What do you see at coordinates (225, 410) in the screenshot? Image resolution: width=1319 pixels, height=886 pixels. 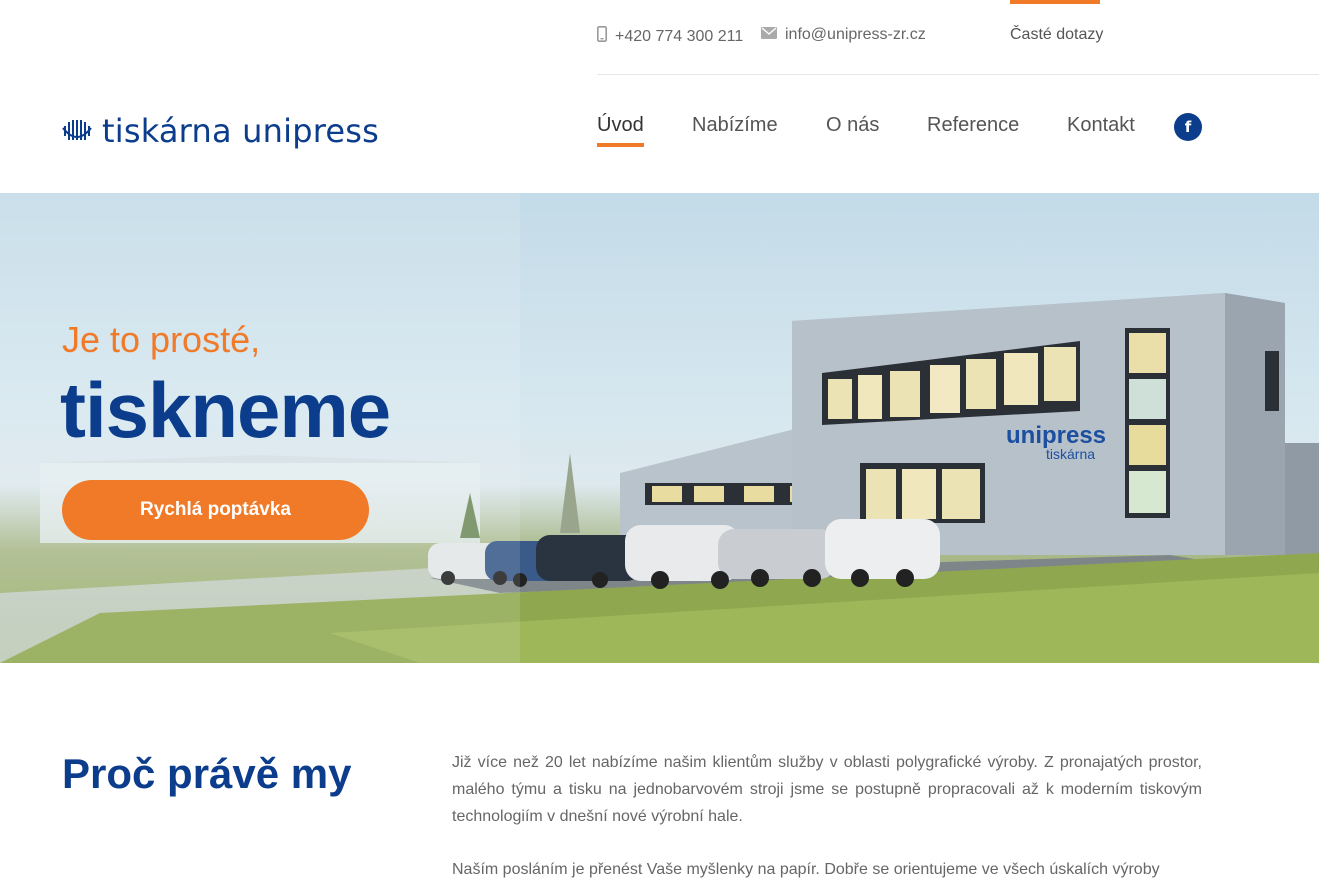 I see `hero-title: tiskneme` at bounding box center [225, 410].